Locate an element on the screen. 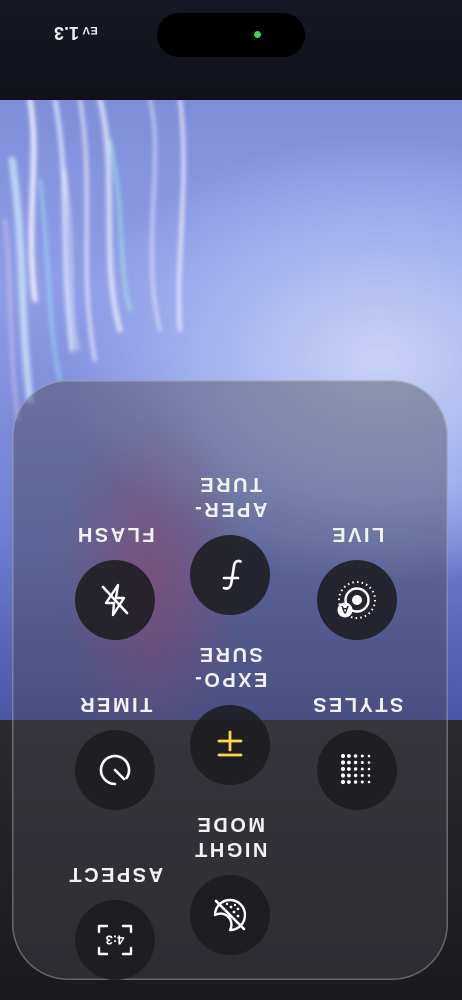 This screenshot has width=462, height=1000. aspect-ratio-value: 4:3 is located at coordinates (115, 940).